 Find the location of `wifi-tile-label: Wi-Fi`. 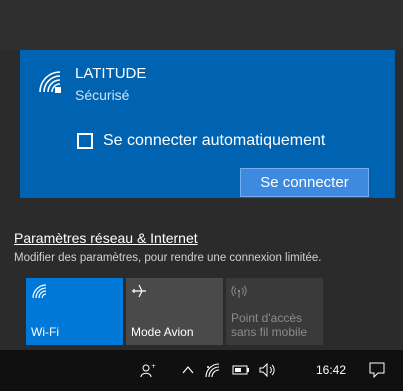

wifi-tile-label: Wi-Fi is located at coordinates (45, 332).